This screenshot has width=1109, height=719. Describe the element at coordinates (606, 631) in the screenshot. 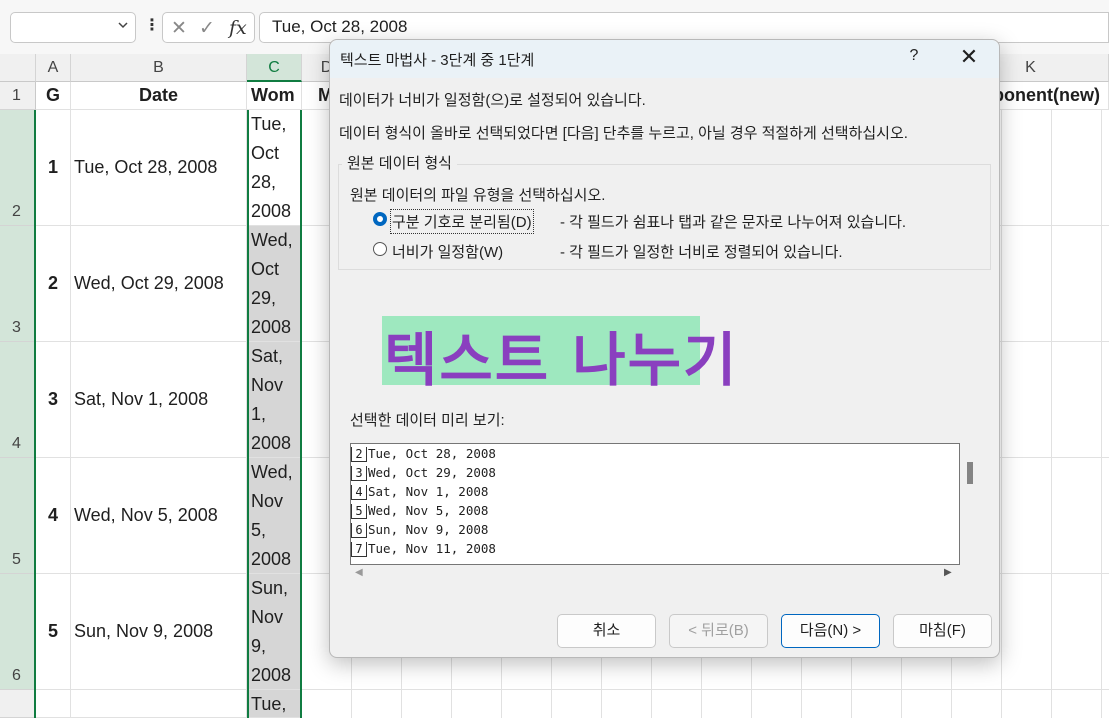

I see `cancel-button: 취소` at that location.